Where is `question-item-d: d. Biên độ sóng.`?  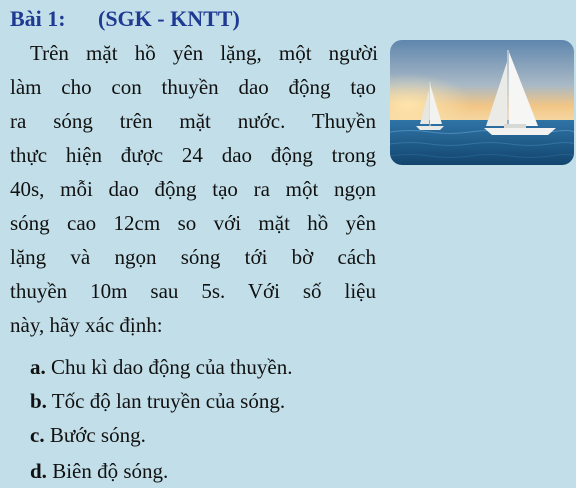
question-item-d: d. Biên độ sóng. is located at coordinates (99, 471).